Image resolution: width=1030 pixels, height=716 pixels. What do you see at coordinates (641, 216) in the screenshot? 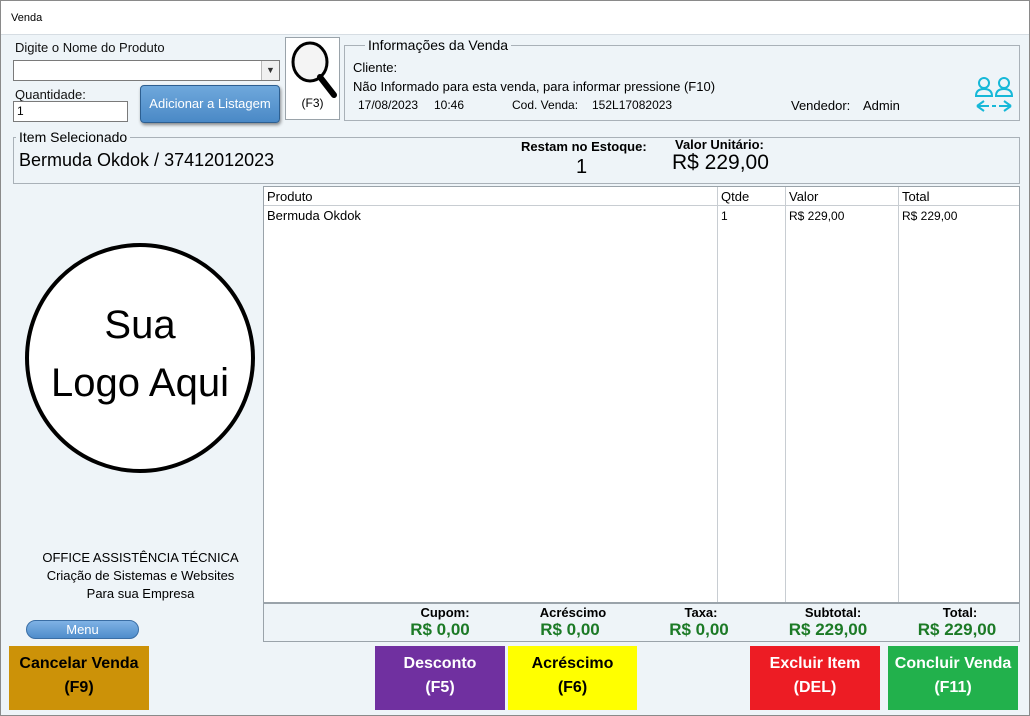
I see `table-row: Bermuda Okdok 1 R$ 229,00 R$ 229,00` at bounding box center [641, 216].